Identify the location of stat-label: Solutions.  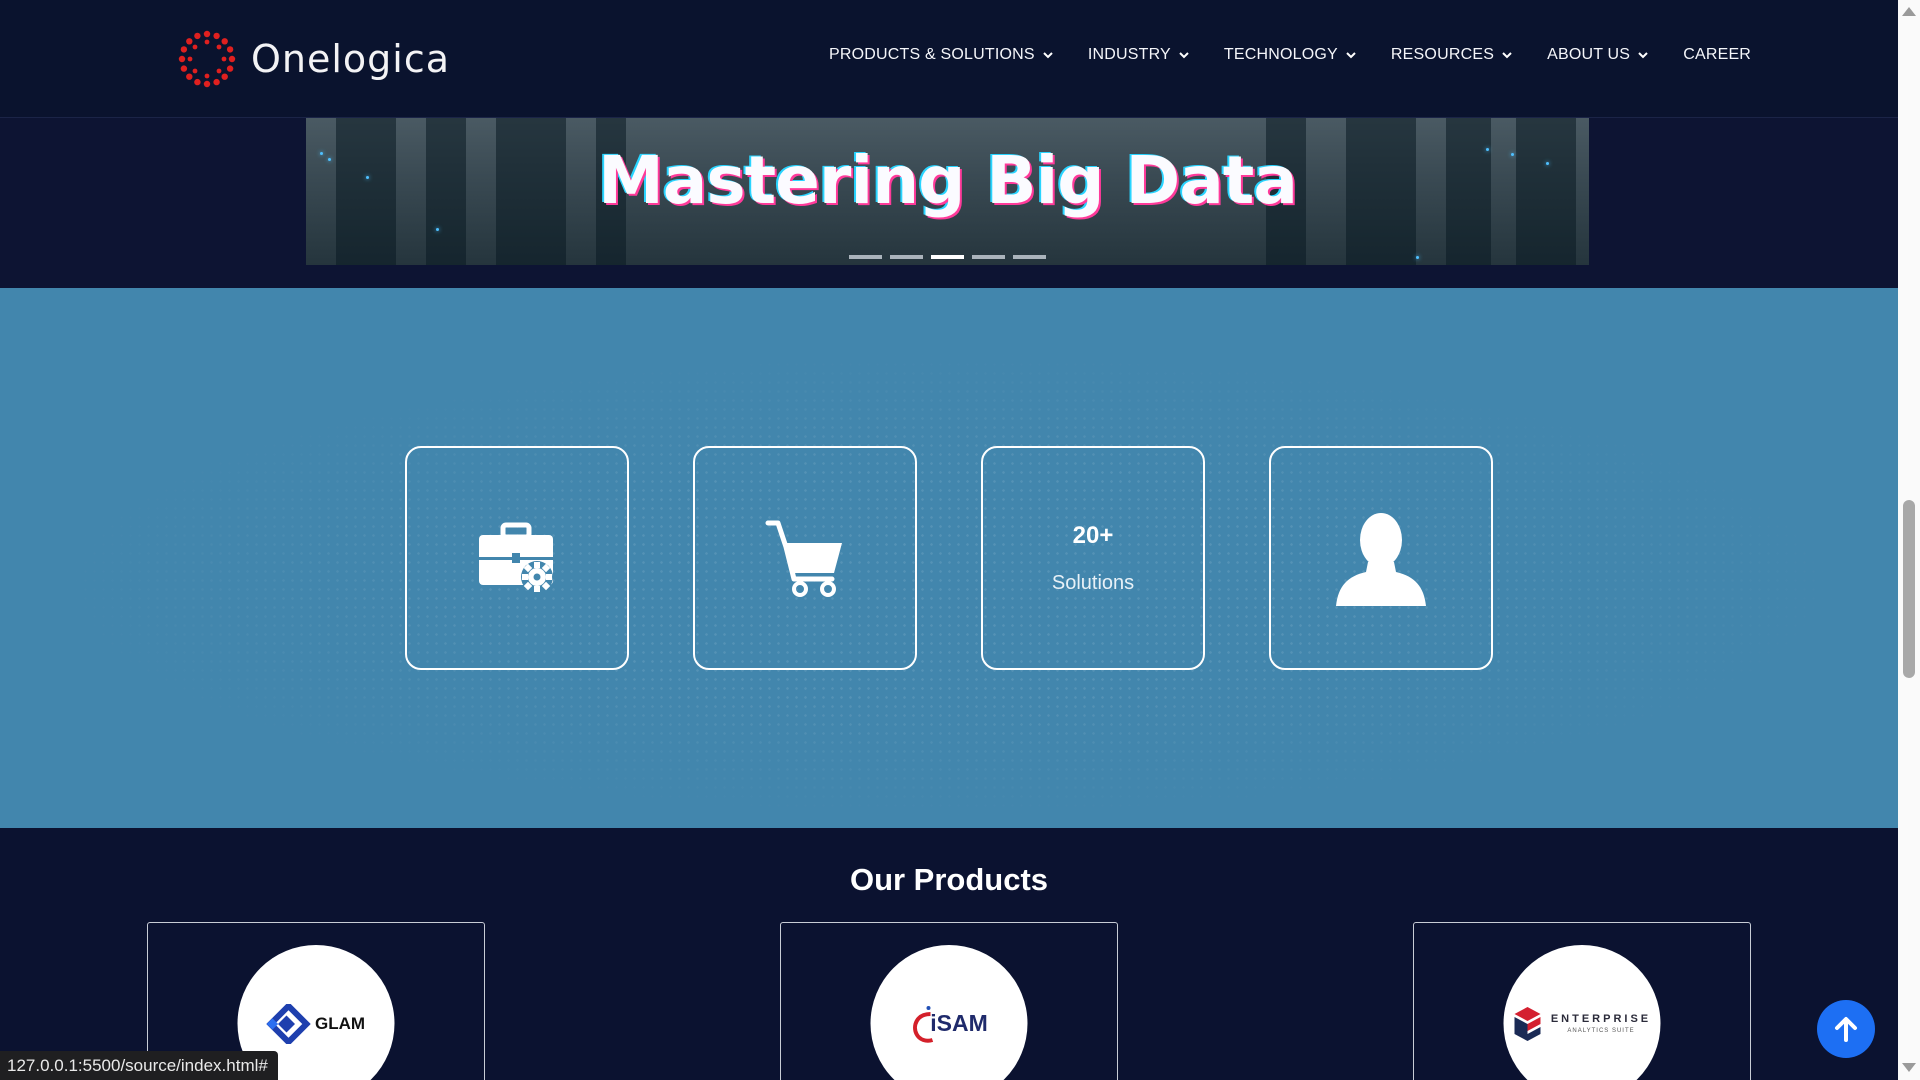
(1093, 582).